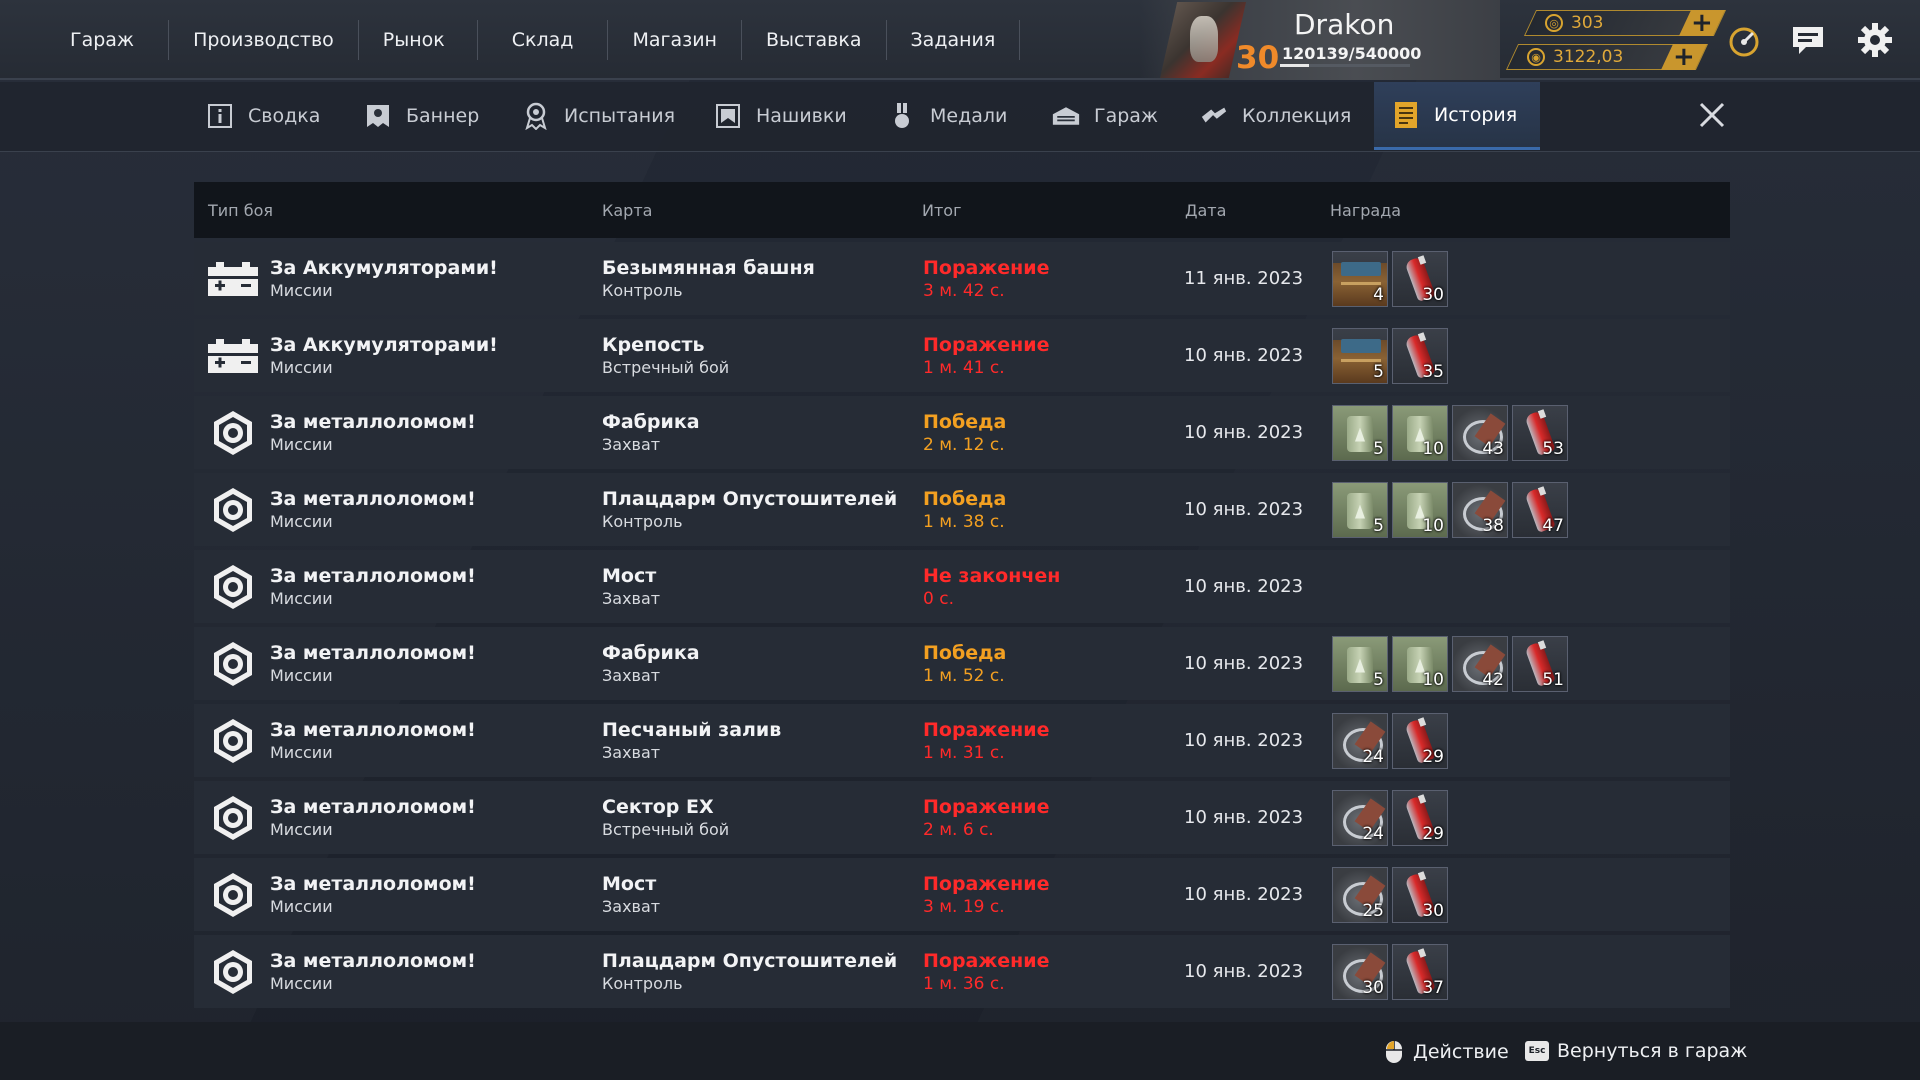 Image resolution: width=1920 pixels, height=1080 pixels. What do you see at coordinates (1480, 432) in the screenshot?
I see `reward-item-scrap: 43` at bounding box center [1480, 432].